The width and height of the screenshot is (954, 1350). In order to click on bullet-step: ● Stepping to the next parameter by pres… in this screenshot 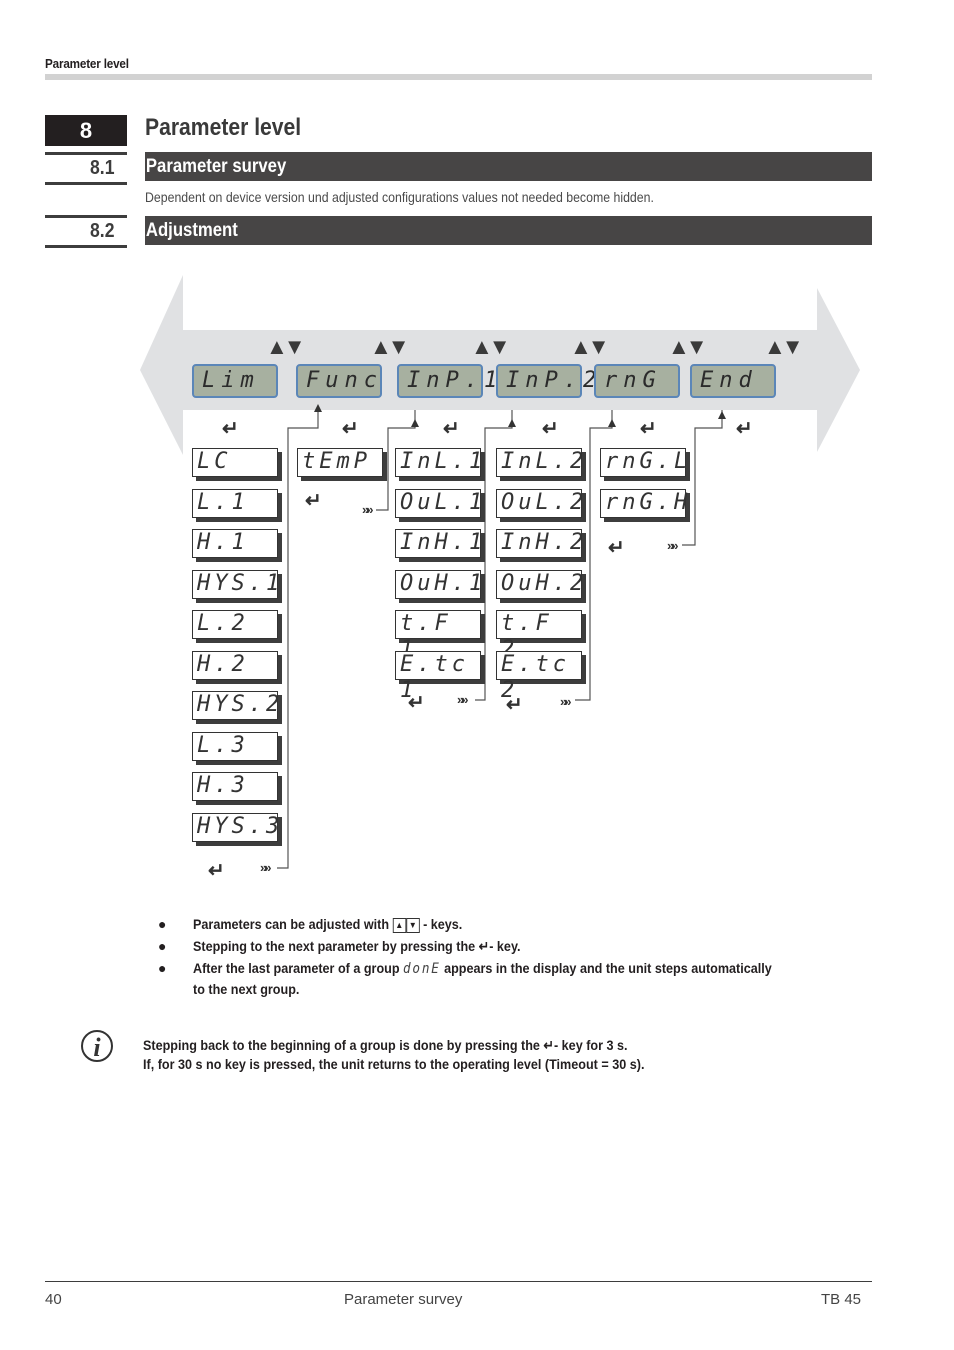, I will do `click(339, 946)`.